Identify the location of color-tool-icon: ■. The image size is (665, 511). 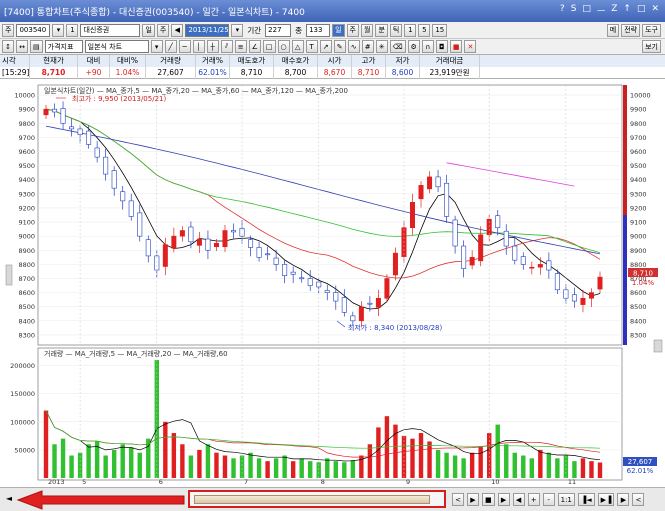
(456, 46).